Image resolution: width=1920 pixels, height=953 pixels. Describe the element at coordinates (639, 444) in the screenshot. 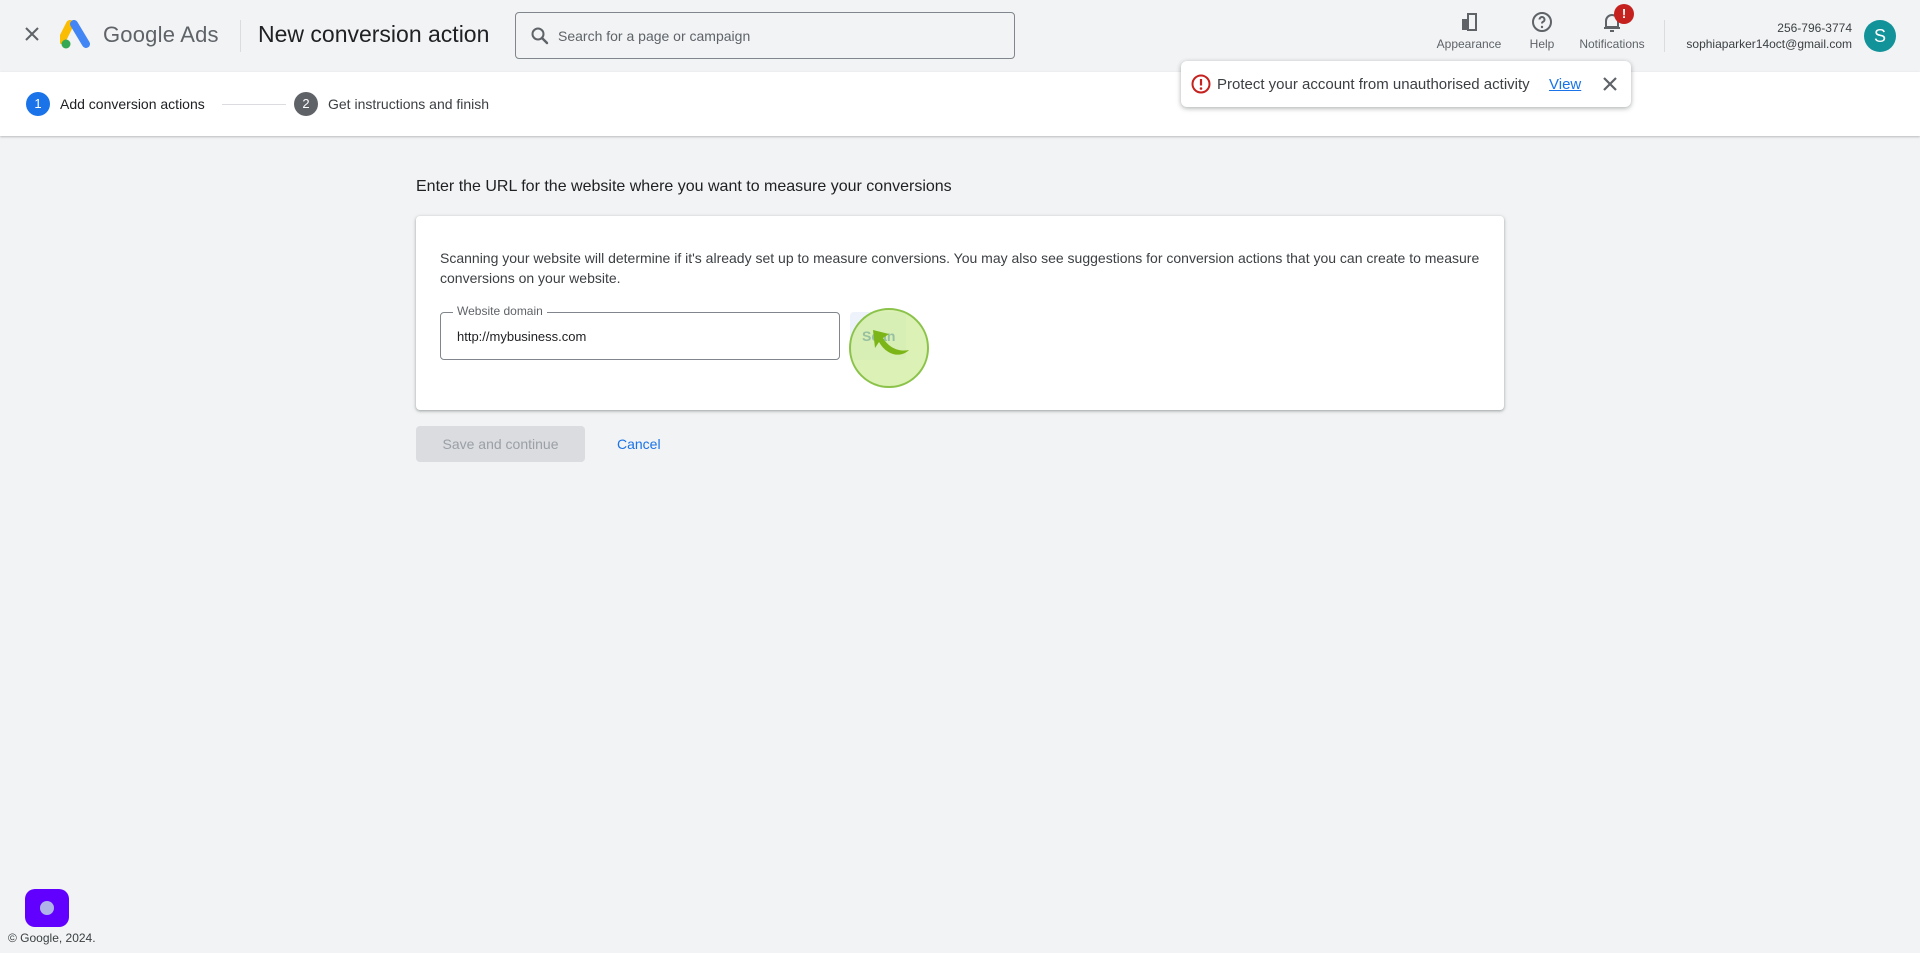

I see `cancel-button: Cancel` at that location.